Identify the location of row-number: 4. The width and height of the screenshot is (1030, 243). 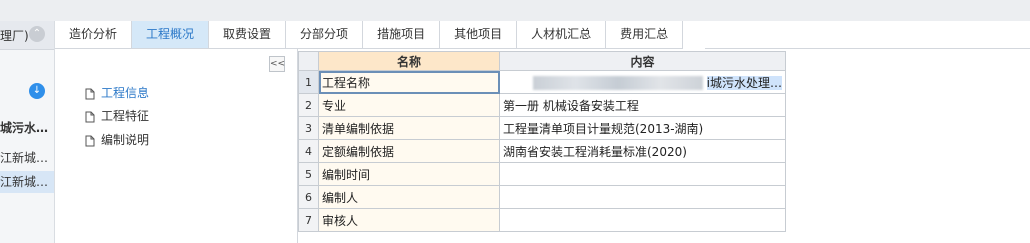
(308, 151).